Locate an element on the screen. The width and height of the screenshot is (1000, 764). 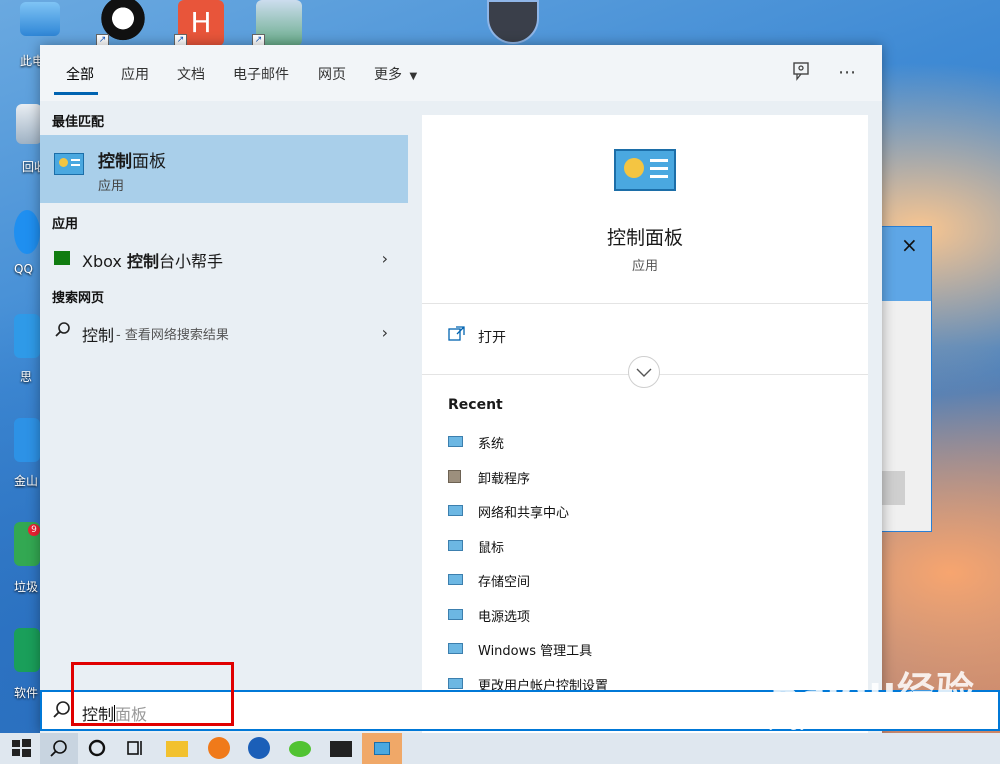
chevron-down-icon is located at coordinates (644, 372).